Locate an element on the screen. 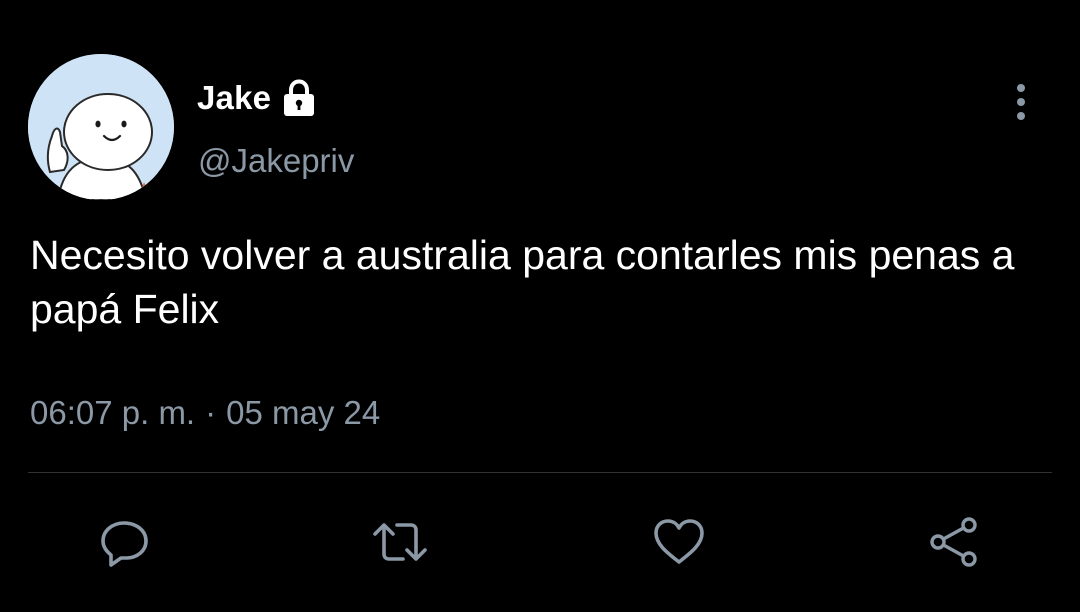 The width and height of the screenshot is (1080, 612). tweet-time: 06:07 p. m. is located at coordinates (113, 412).